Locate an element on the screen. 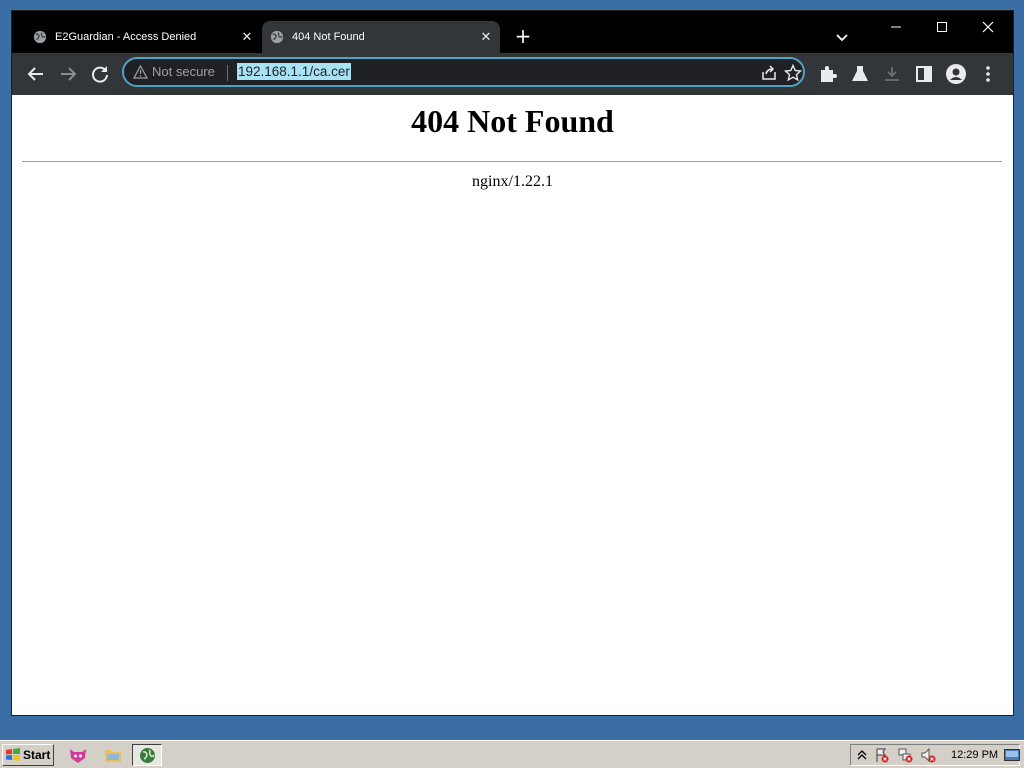 The height and width of the screenshot is (768, 1024). tab-search-chevron-icon is located at coordinates (842, 37).